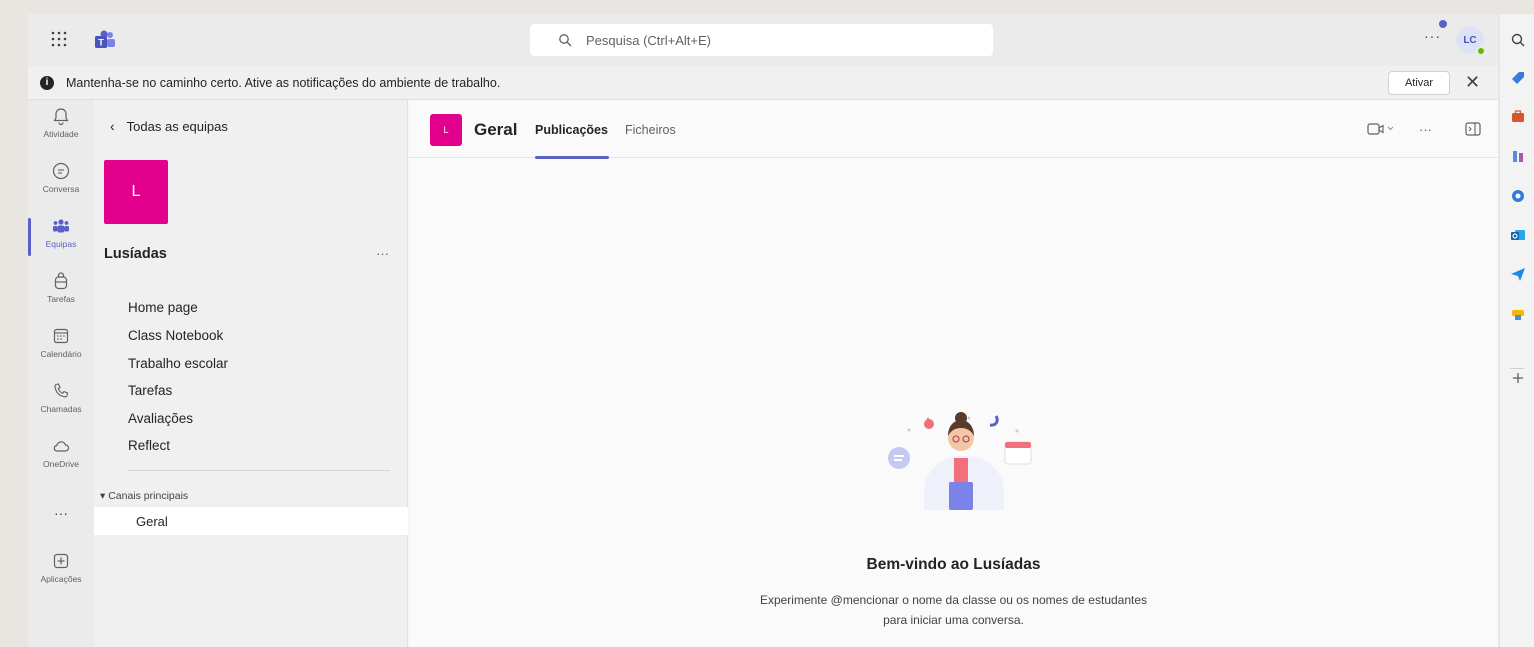 The width and height of the screenshot is (1534, 647). What do you see at coordinates (177, 126) in the screenshot?
I see `back-label: Todas as equipas` at bounding box center [177, 126].